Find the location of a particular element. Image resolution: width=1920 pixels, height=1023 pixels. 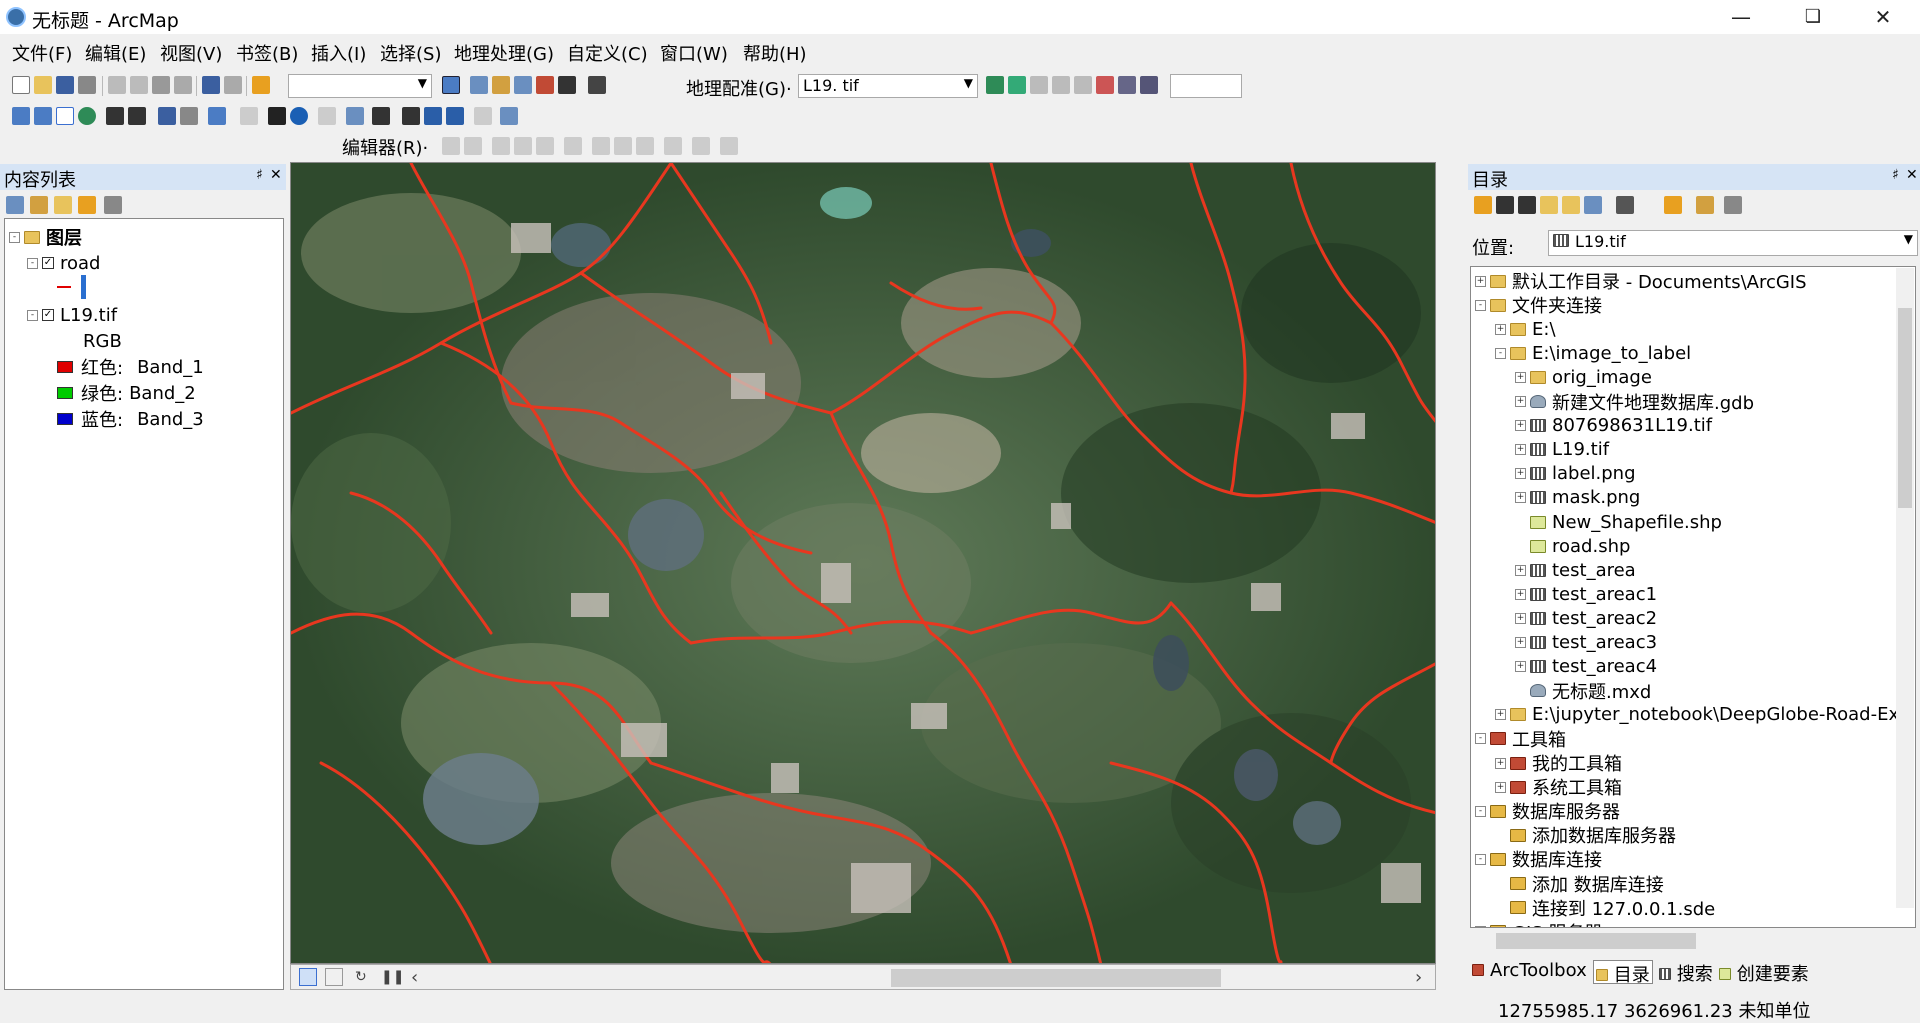

catalog-item: + test_area is located at coordinates (1575, 570).